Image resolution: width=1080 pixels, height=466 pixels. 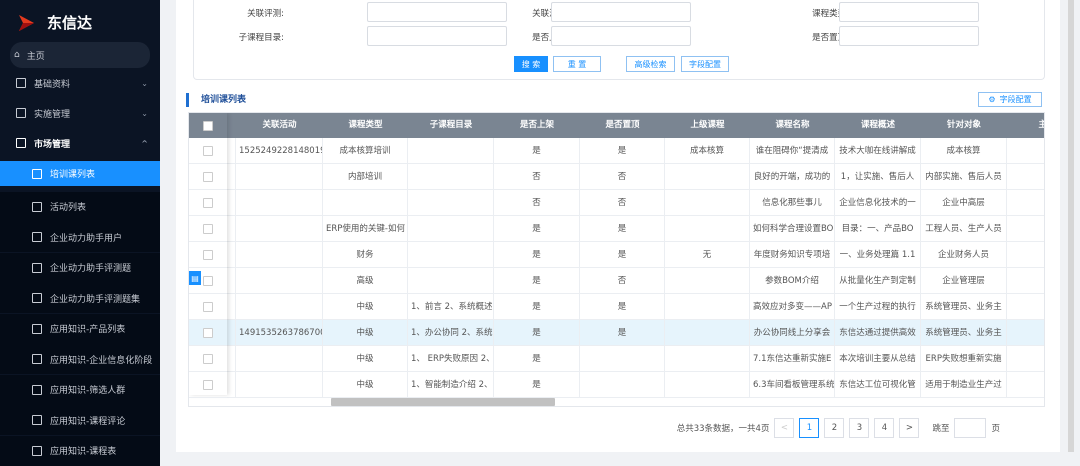 What do you see at coordinates (622, 307) in the screenshot?
I see `table-cell: 是` at bounding box center [622, 307].